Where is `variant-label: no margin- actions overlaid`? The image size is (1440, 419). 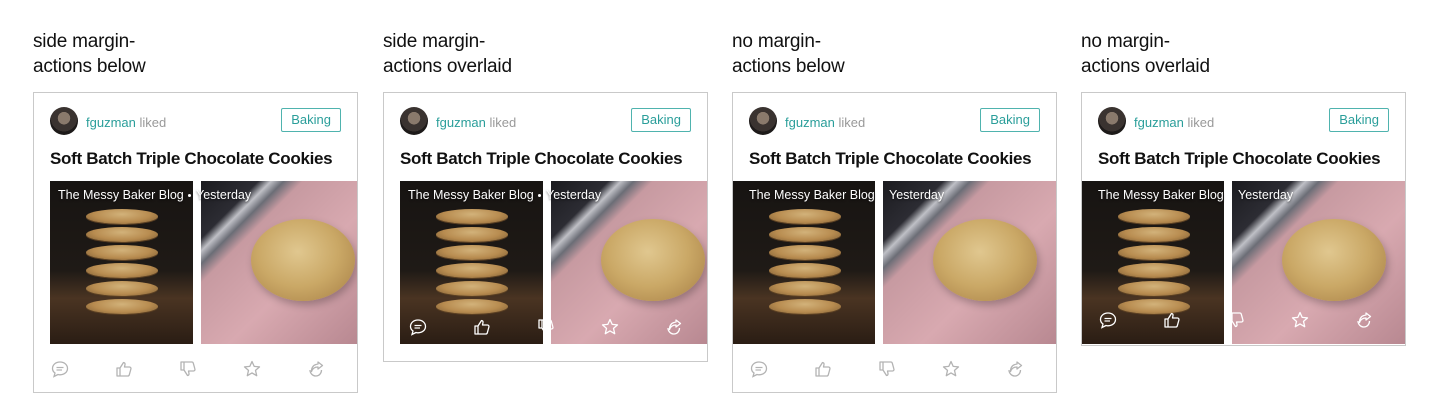
variant-label: no margin- actions overlaid is located at coordinates (1231, 54).